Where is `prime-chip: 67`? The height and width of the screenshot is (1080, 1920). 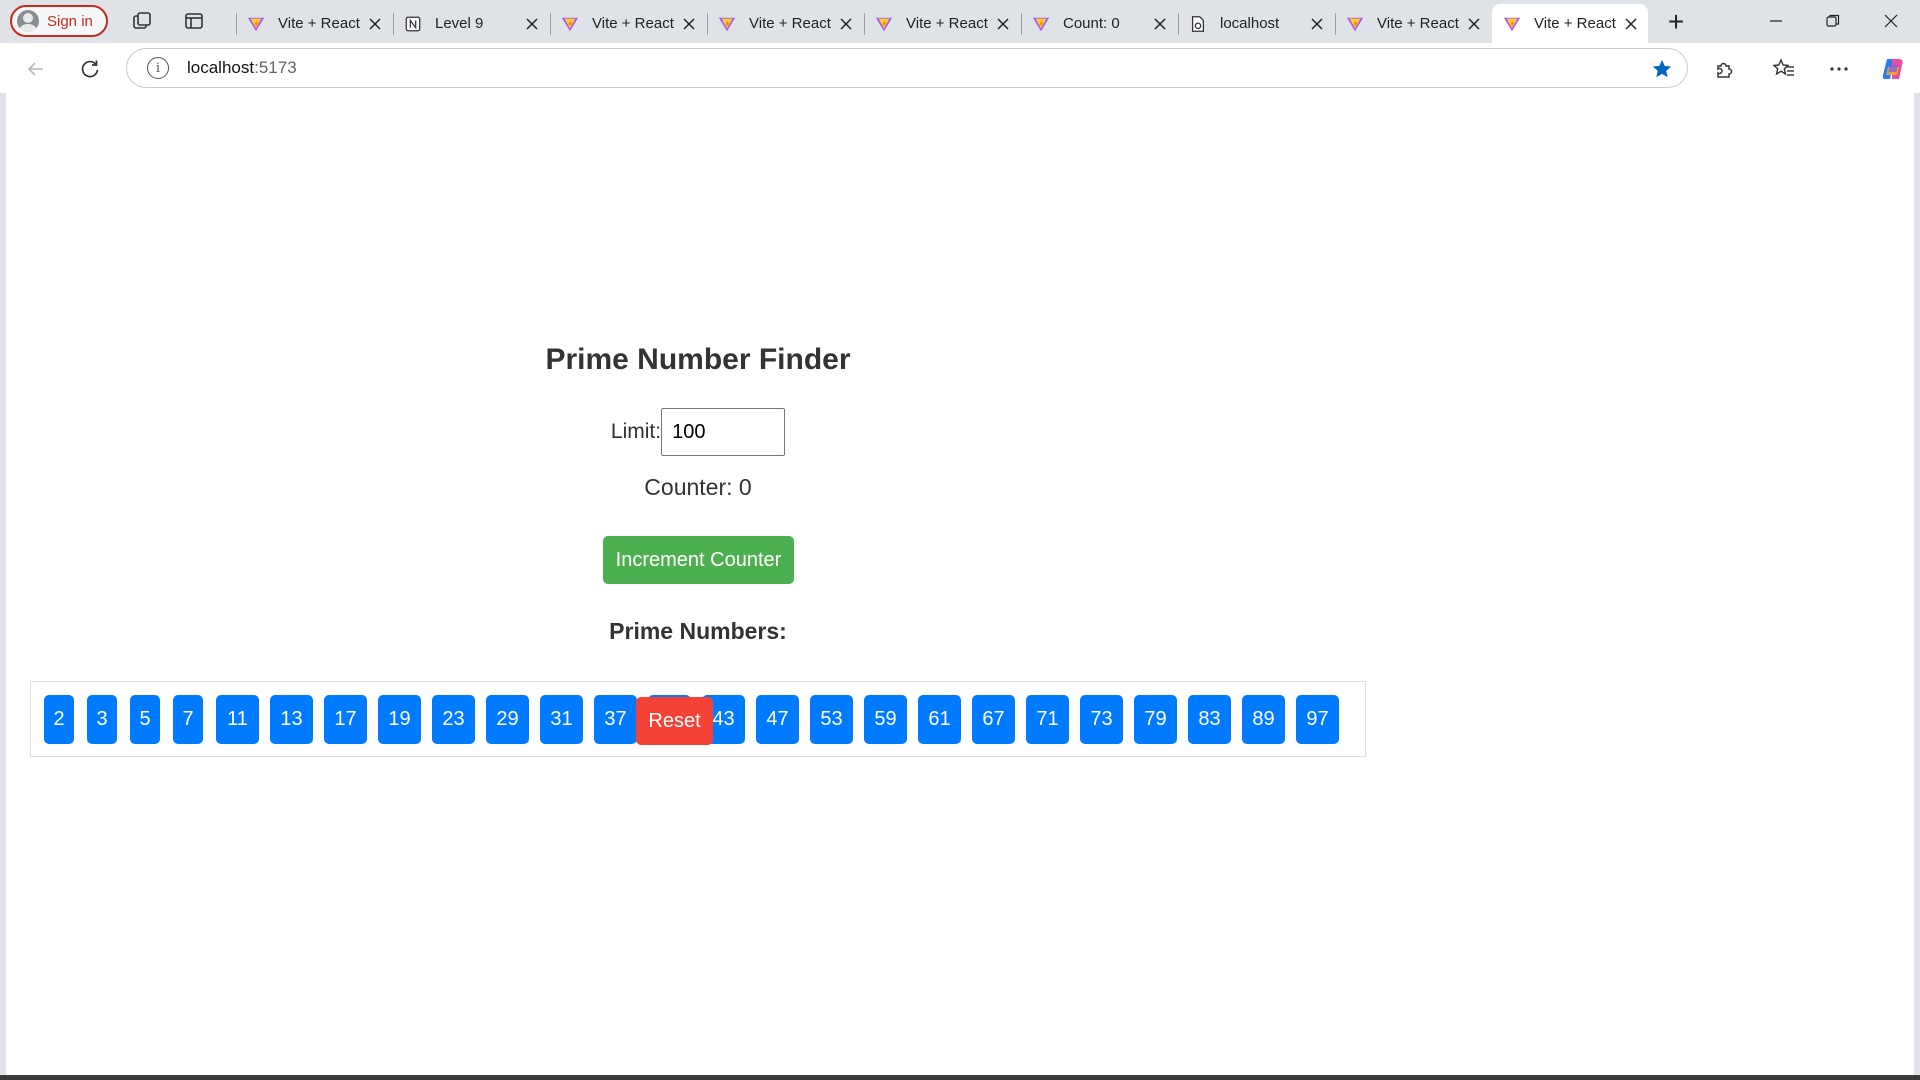 prime-chip: 67 is located at coordinates (993, 719).